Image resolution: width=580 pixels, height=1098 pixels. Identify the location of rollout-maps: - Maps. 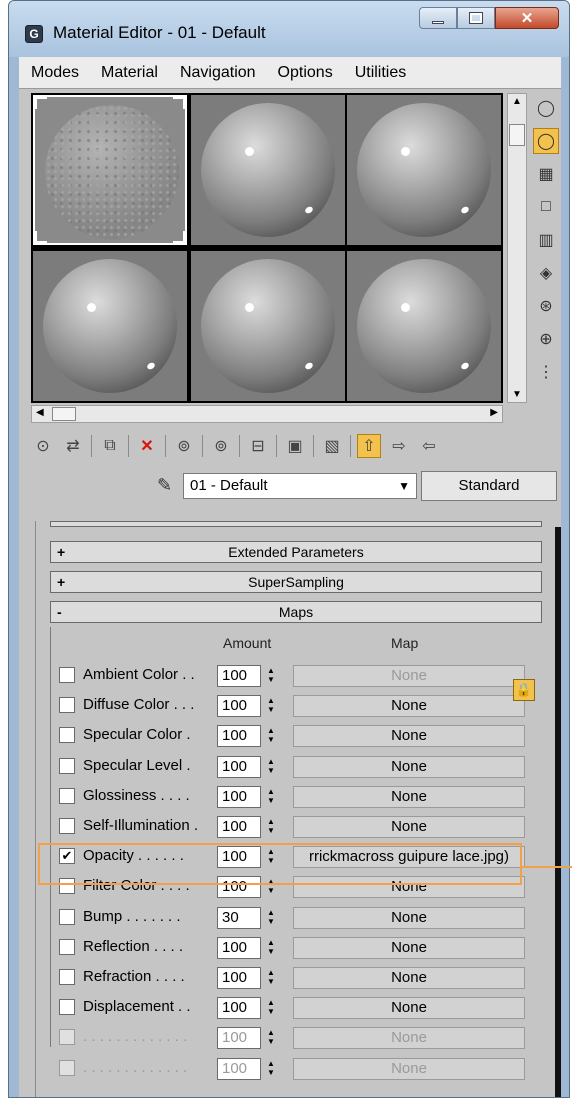
(296, 612).